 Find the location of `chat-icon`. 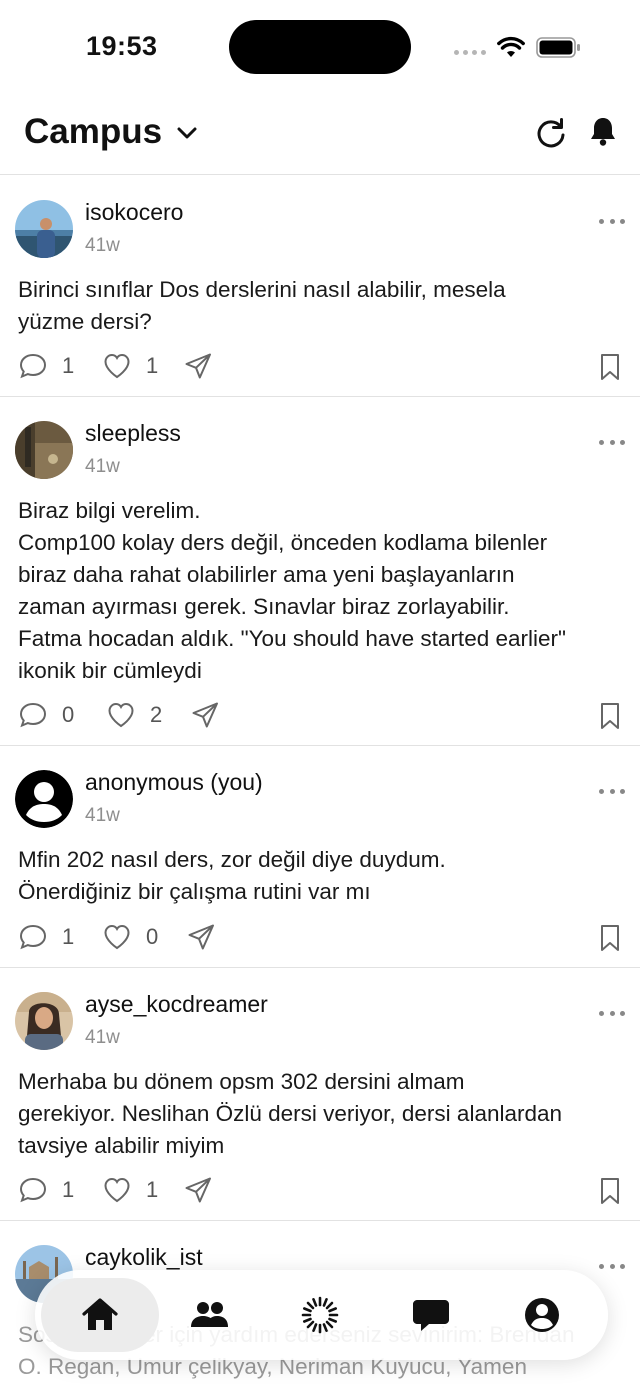

chat-icon is located at coordinates (431, 1315).